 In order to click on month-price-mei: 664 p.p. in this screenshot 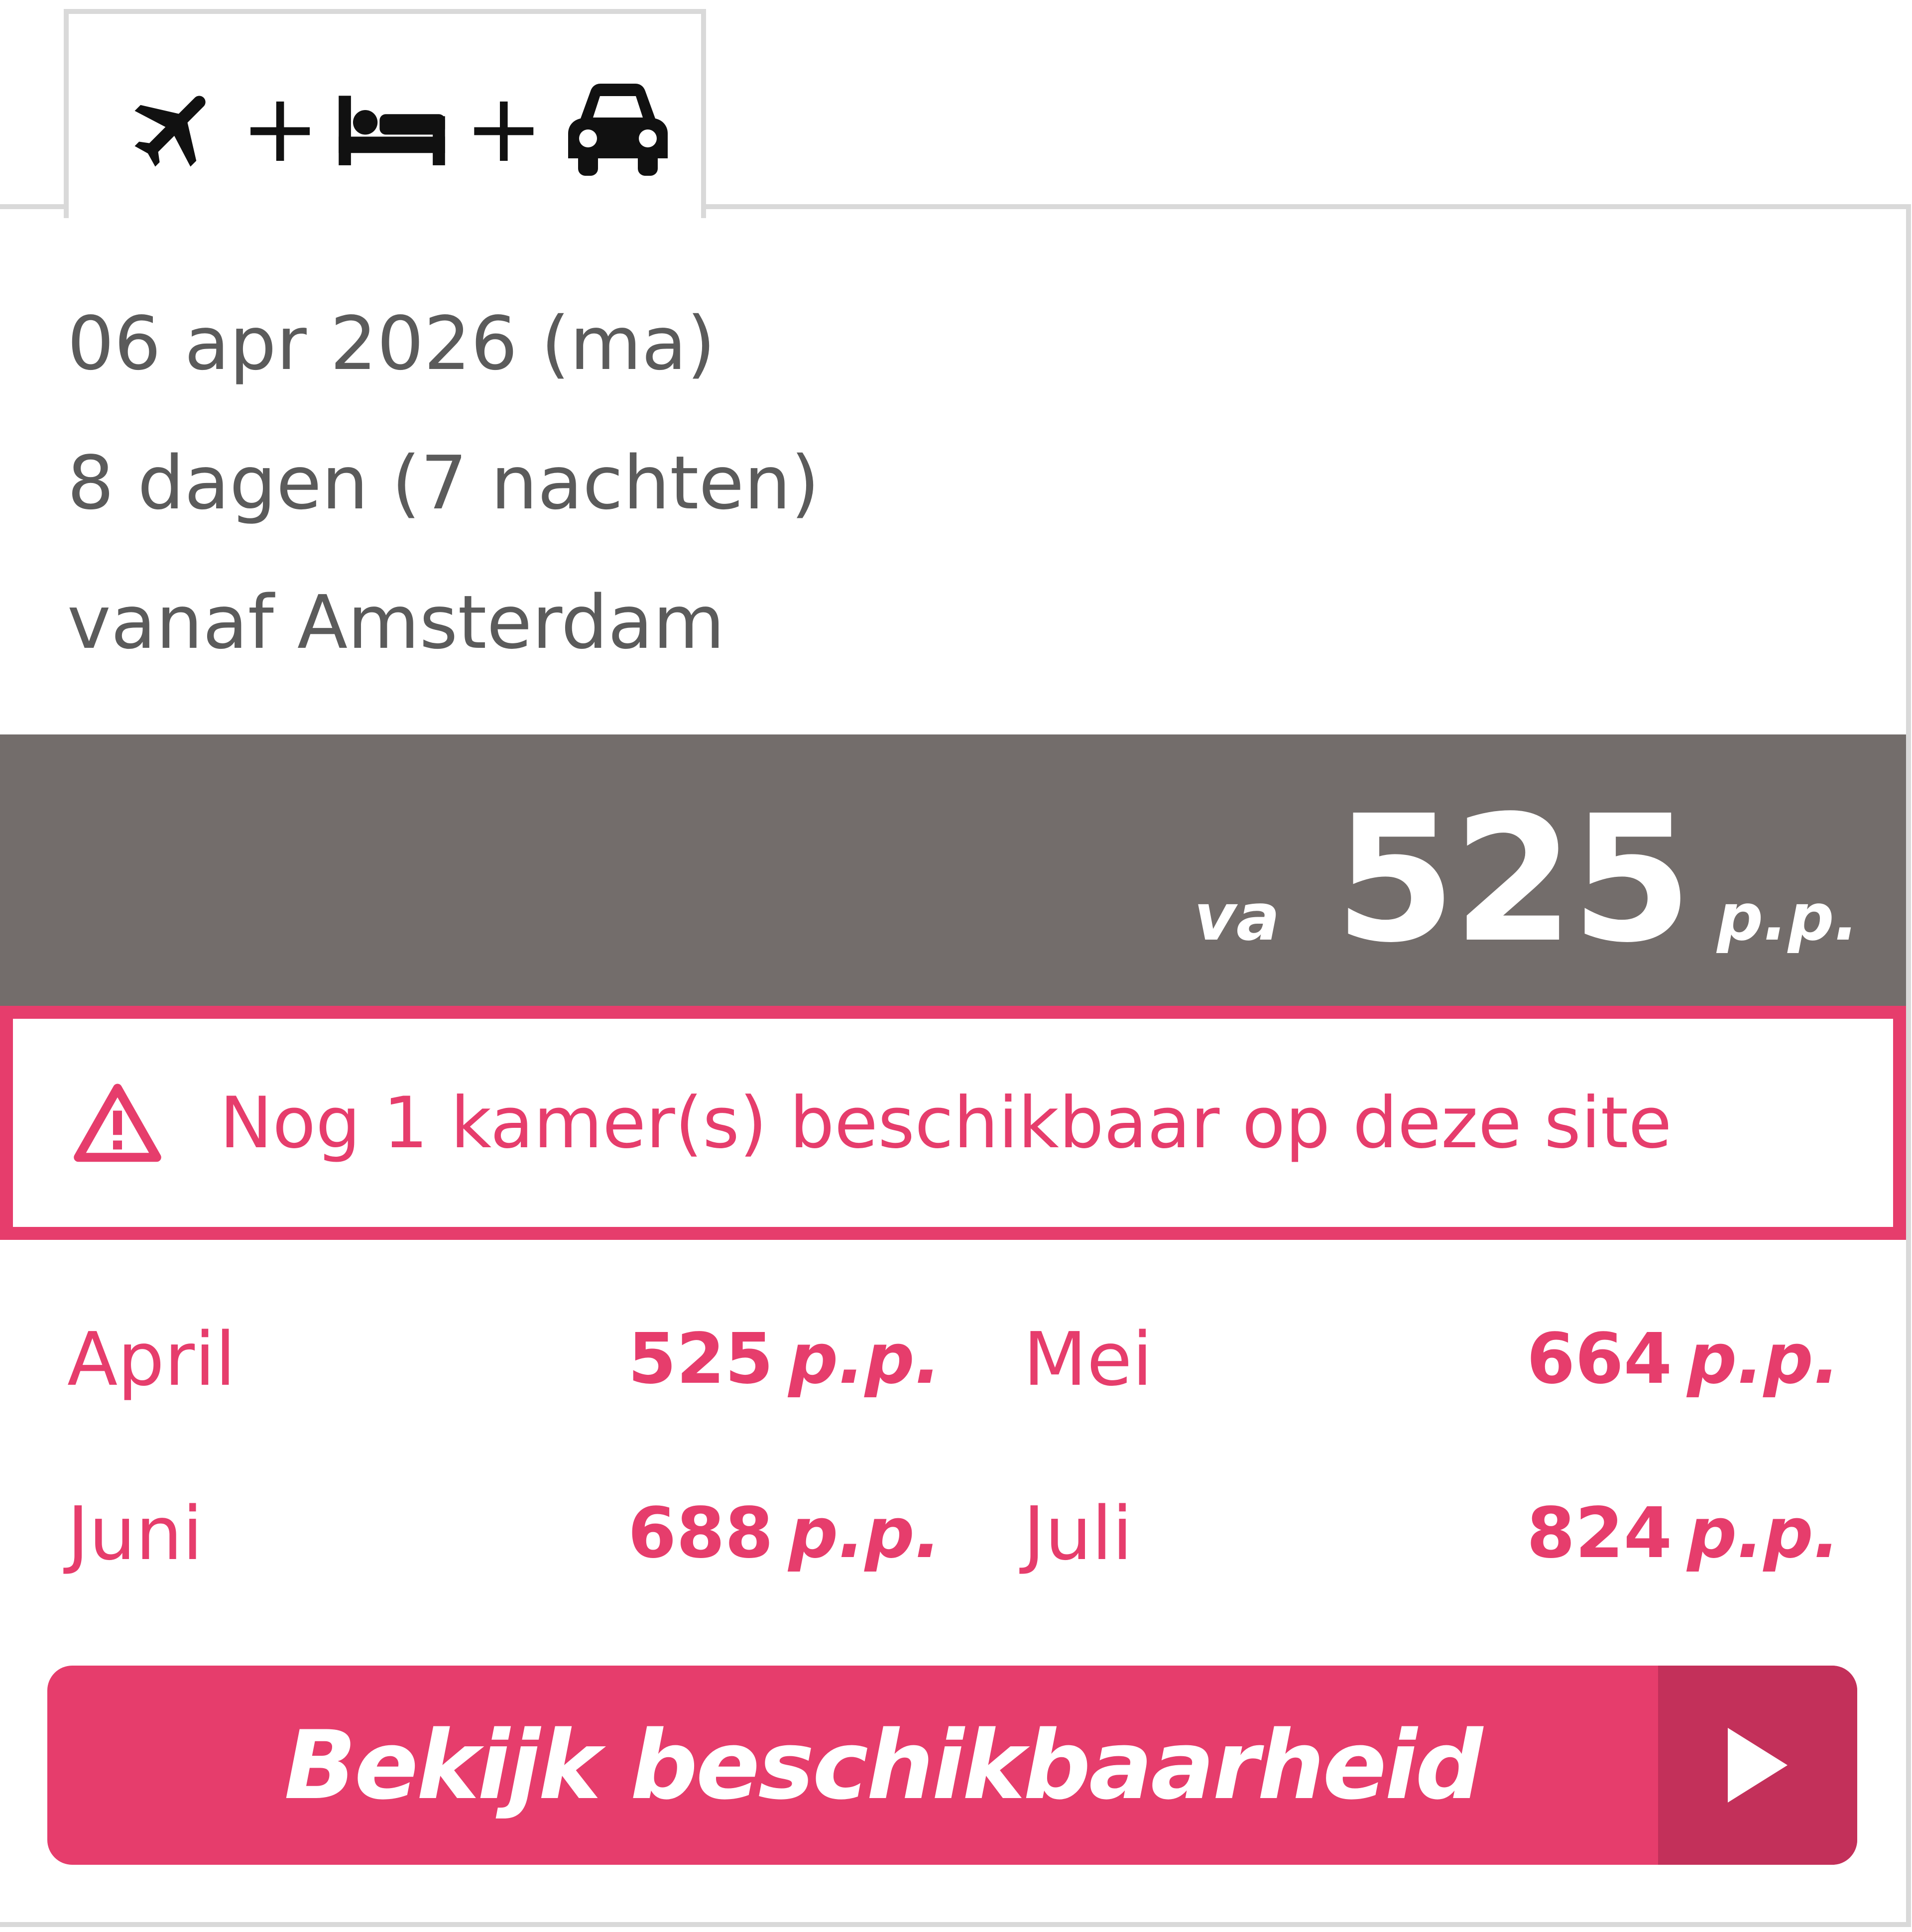, I will do `click(1683, 1360)`.